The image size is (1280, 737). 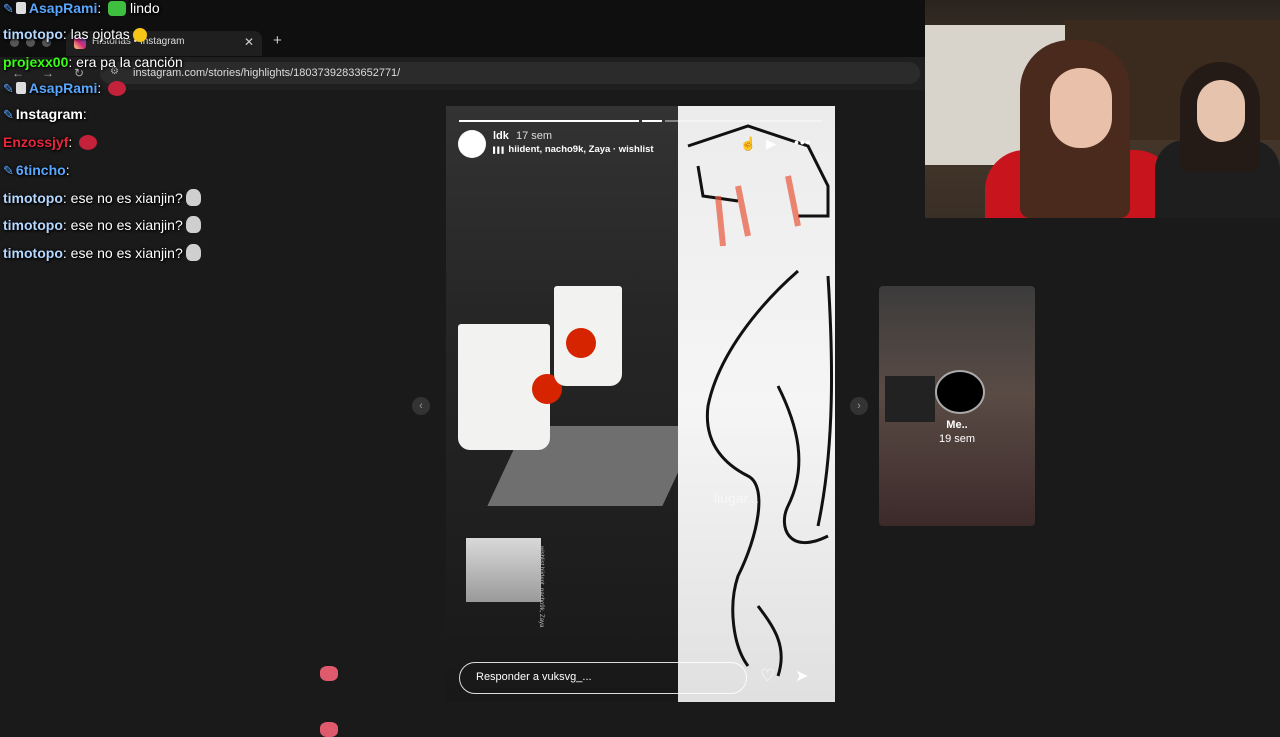 I want to click on story-username: ldk, so click(x=501, y=136).